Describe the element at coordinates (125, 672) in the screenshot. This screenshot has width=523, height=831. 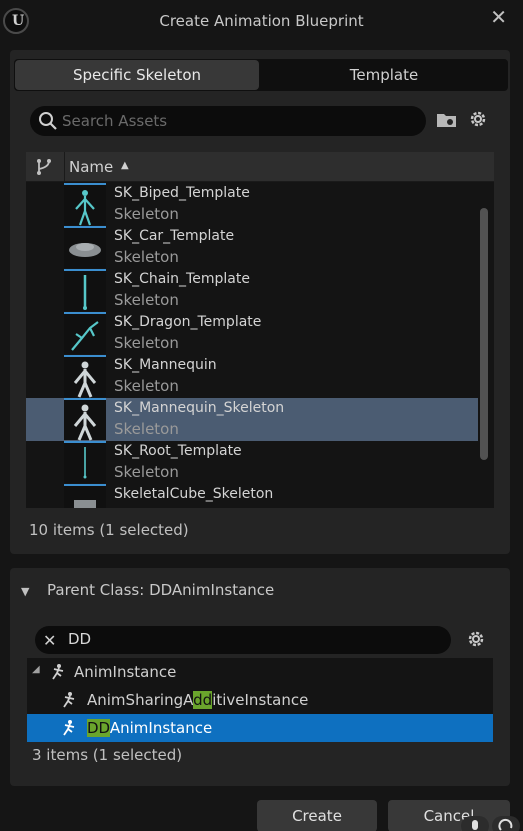
I see `tree-label: AnimInstance` at that location.